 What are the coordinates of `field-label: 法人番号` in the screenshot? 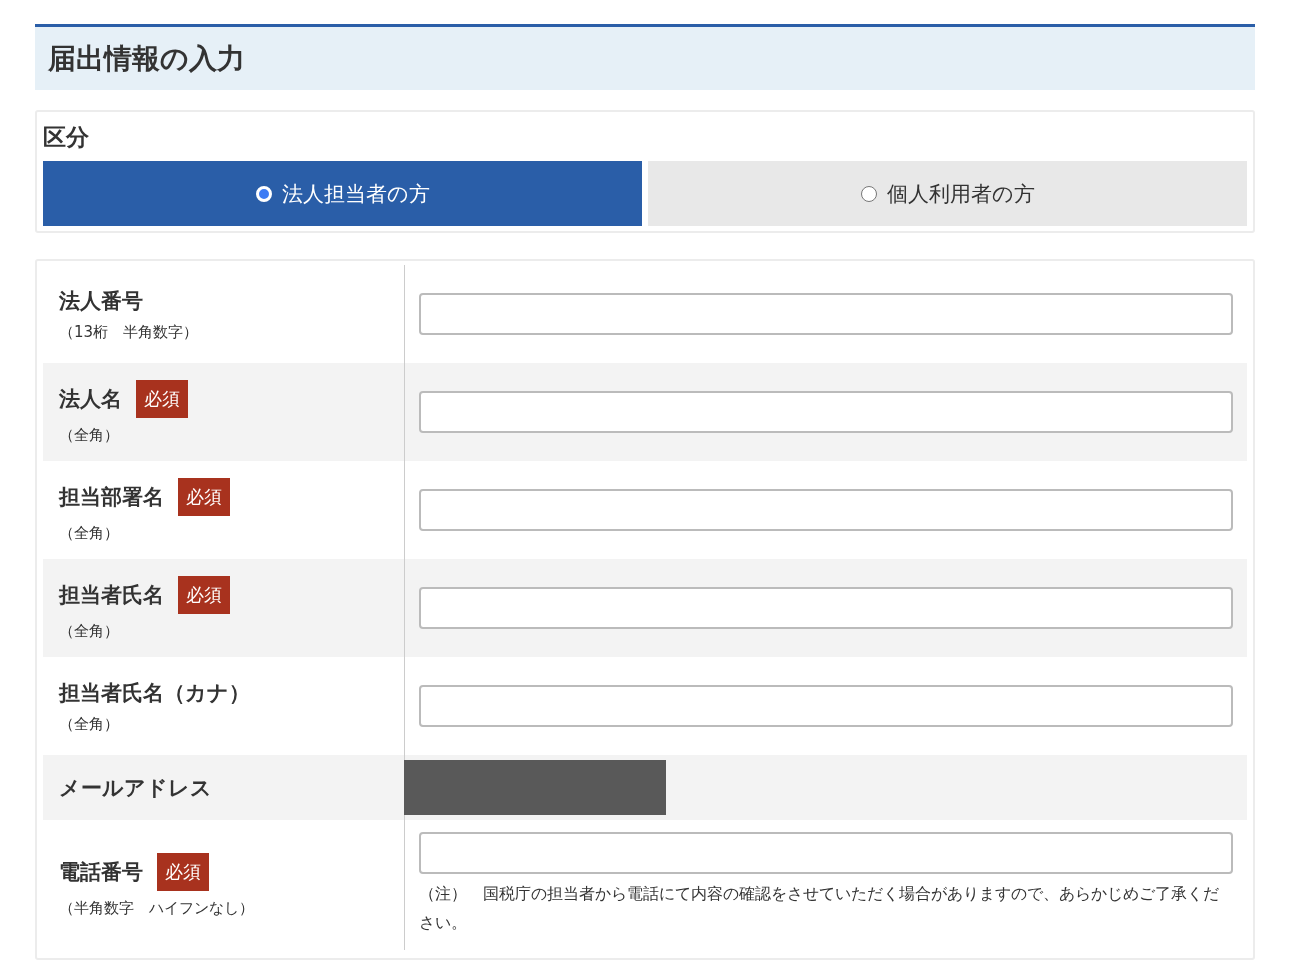 It's located at (101, 301).